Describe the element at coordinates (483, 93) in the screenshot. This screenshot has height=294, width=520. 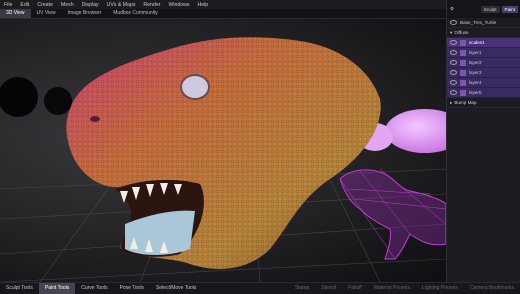
I see `layer-row: layer5` at that location.